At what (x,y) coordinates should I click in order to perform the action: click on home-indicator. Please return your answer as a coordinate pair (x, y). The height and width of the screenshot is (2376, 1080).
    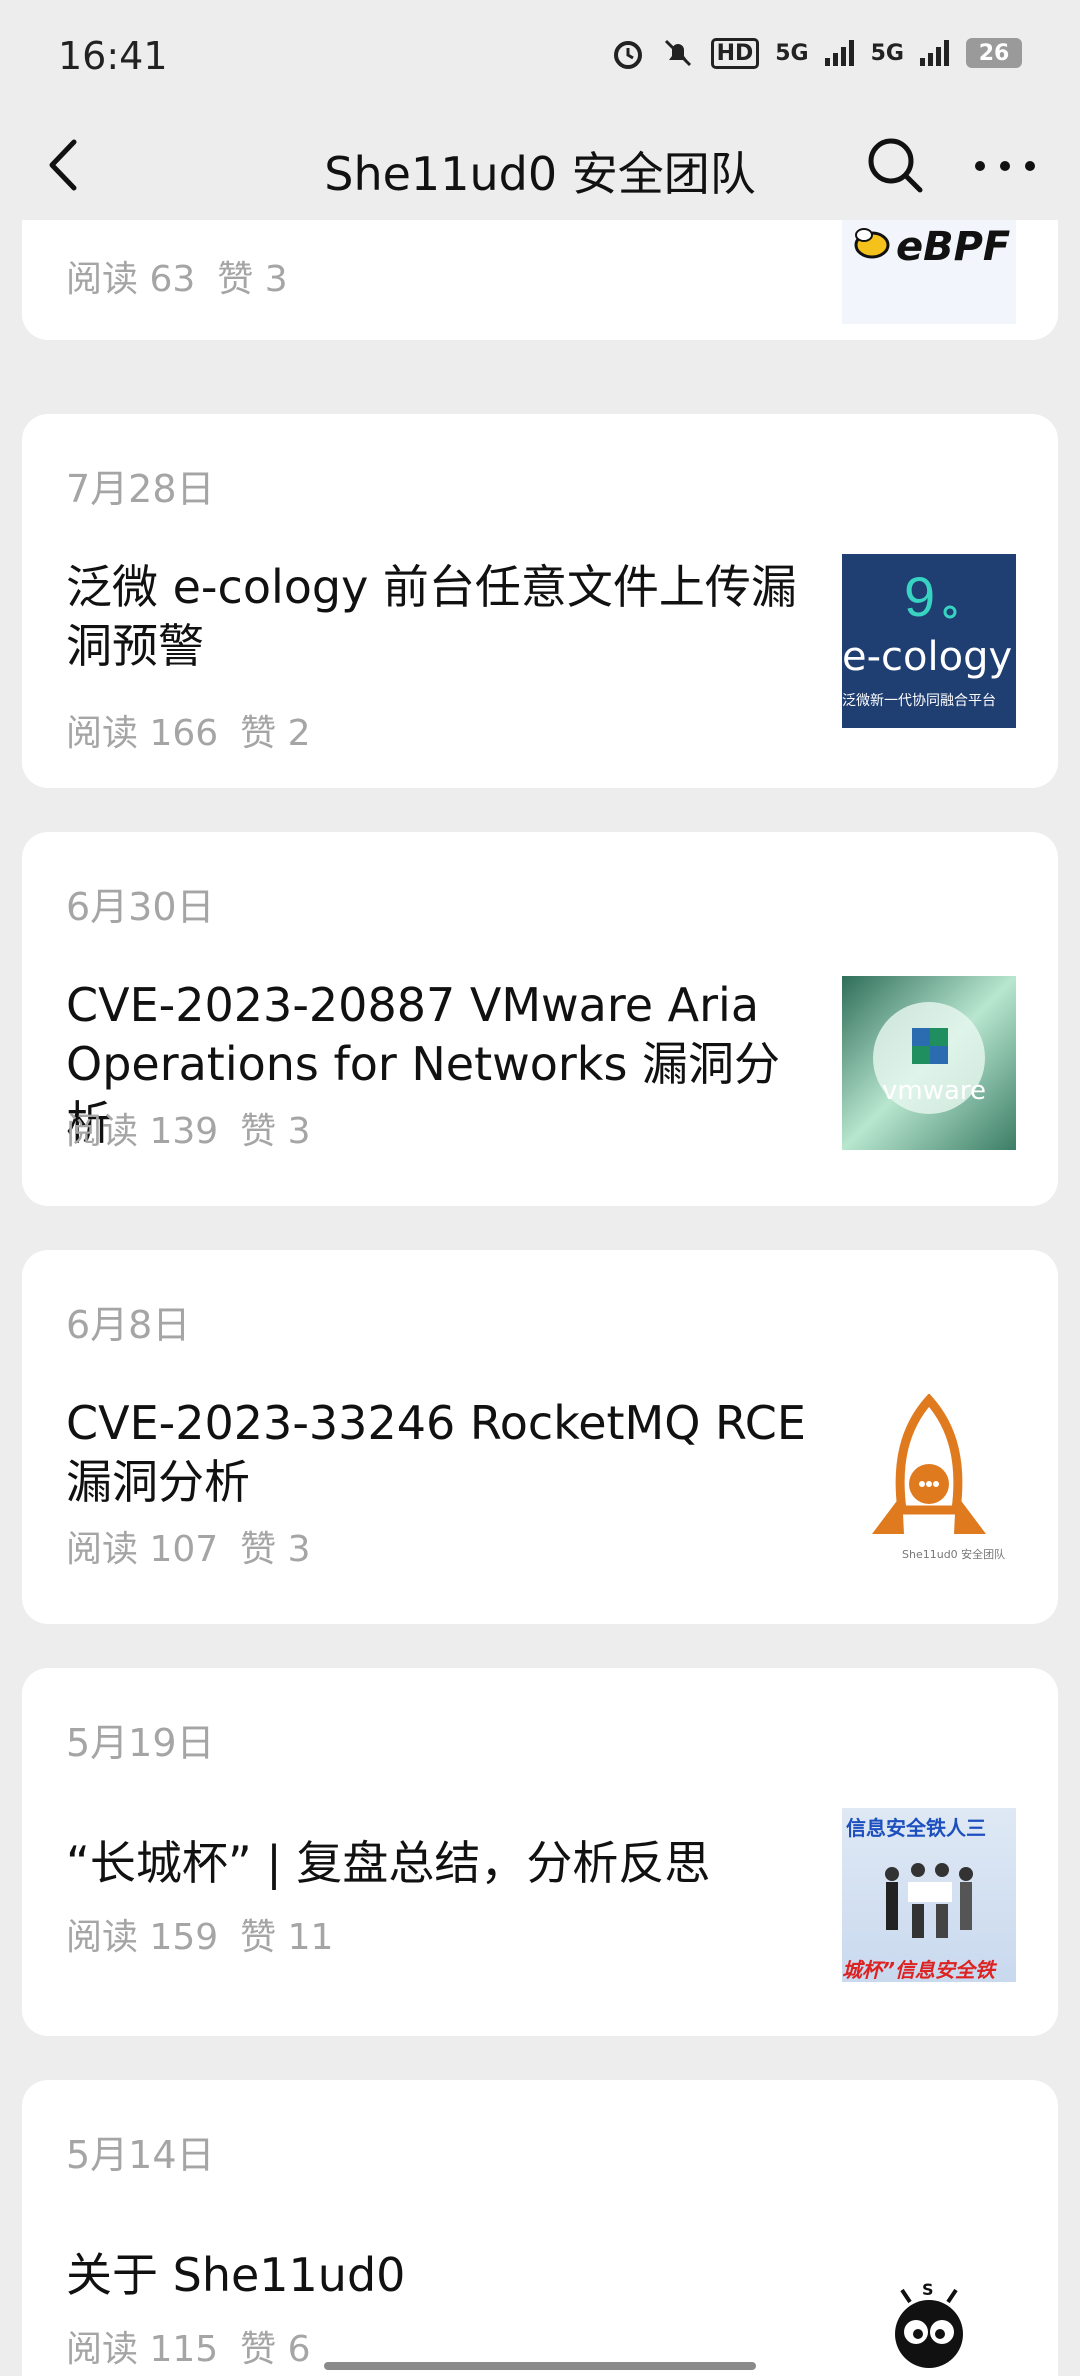
    Looking at the image, I should click on (540, 2366).